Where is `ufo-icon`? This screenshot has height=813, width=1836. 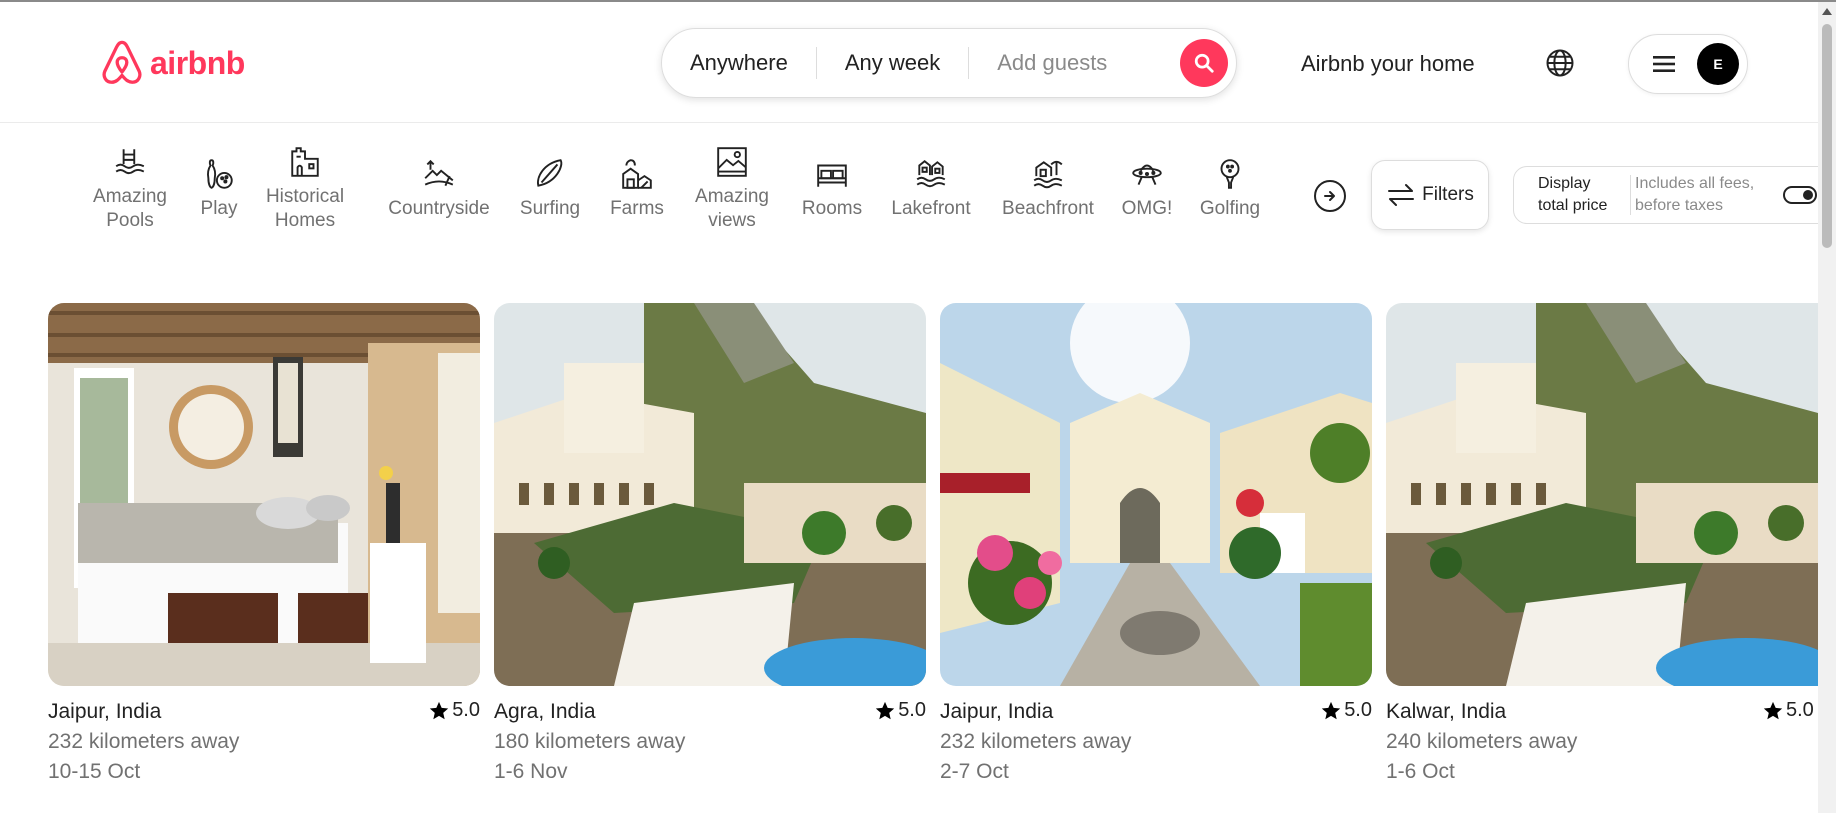
ufo-icon is located at coordinates (1147, 175).